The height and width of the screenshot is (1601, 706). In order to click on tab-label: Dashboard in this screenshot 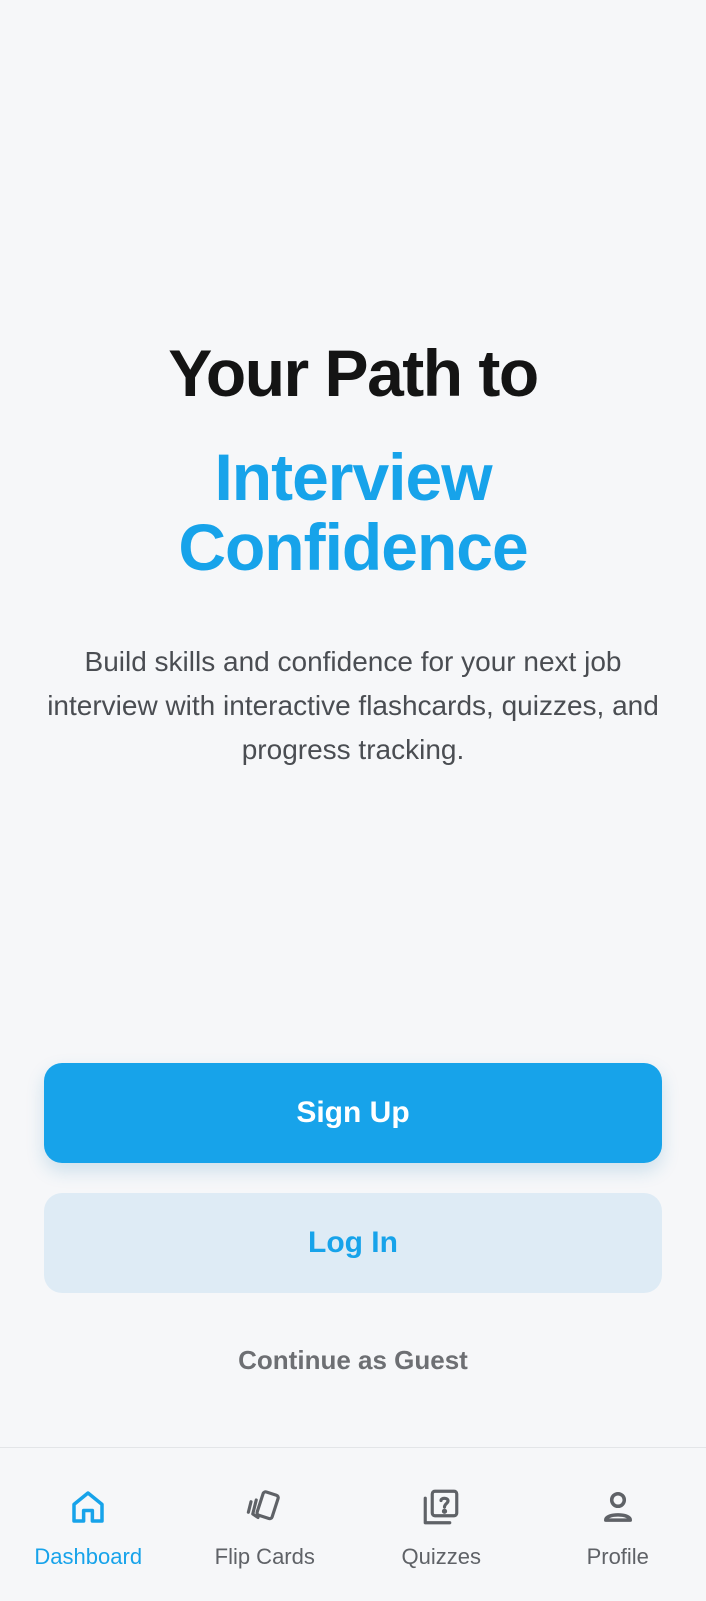, I will do `click(88, 1557)`.